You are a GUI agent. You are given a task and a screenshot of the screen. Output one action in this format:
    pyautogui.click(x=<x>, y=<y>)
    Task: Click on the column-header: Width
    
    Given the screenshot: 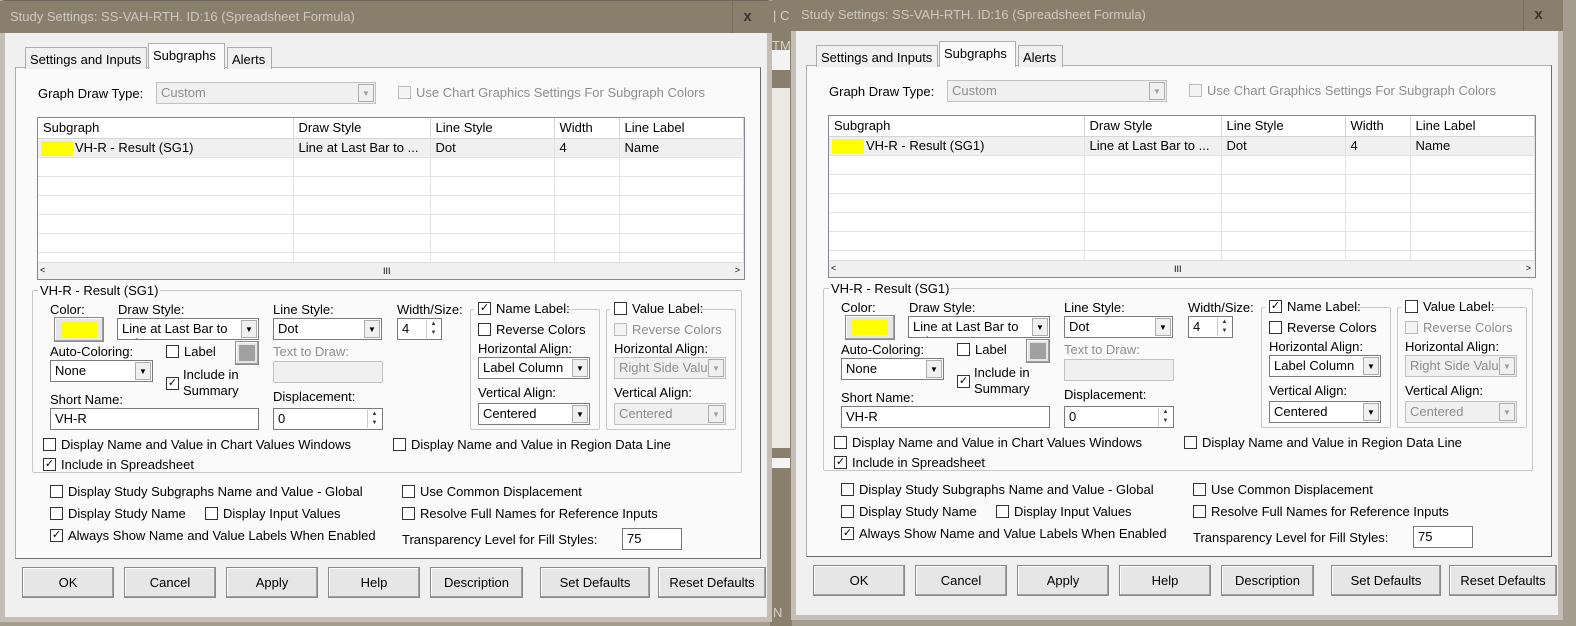 What is the action you would take?
    pyautogui.click(x=587, y=128)
    